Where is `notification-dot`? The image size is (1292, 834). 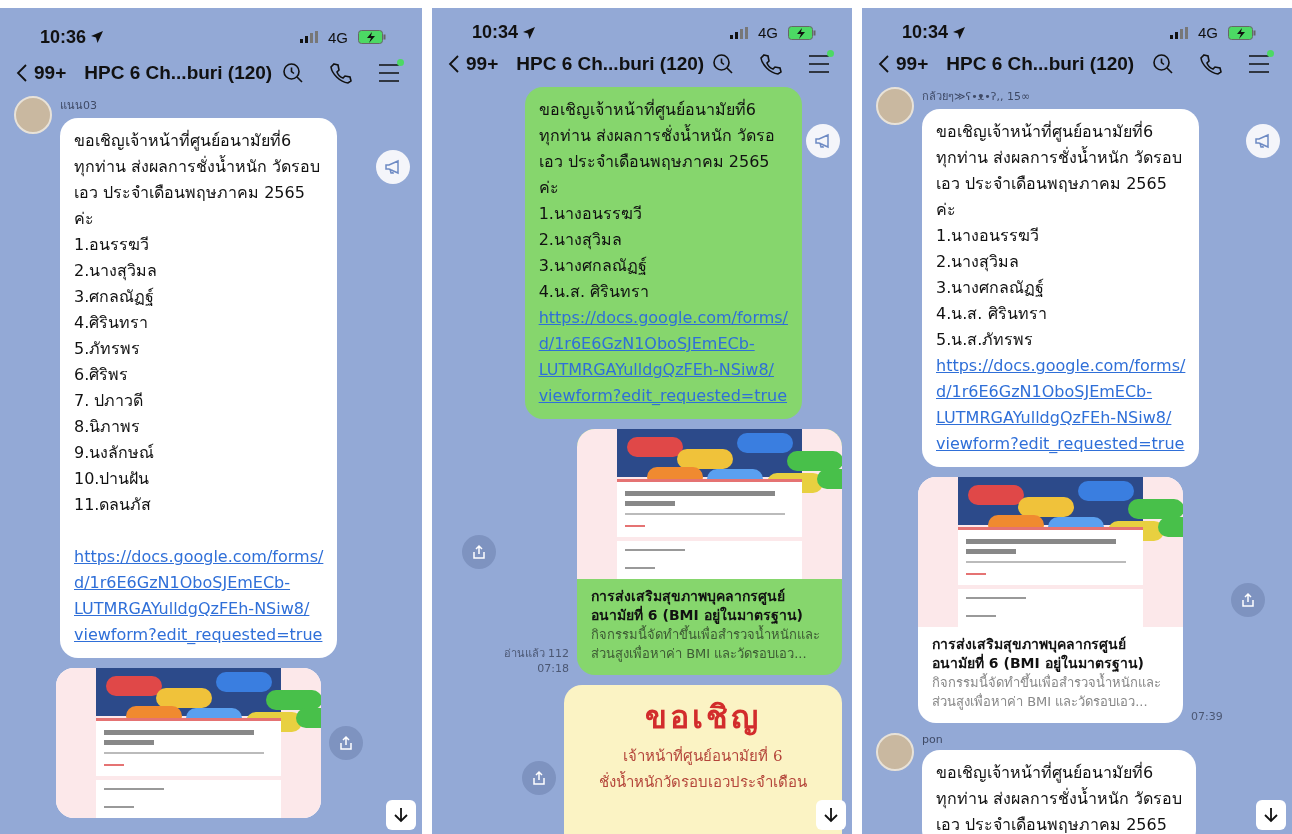 notification-dot is located at coordinates (831, 53).